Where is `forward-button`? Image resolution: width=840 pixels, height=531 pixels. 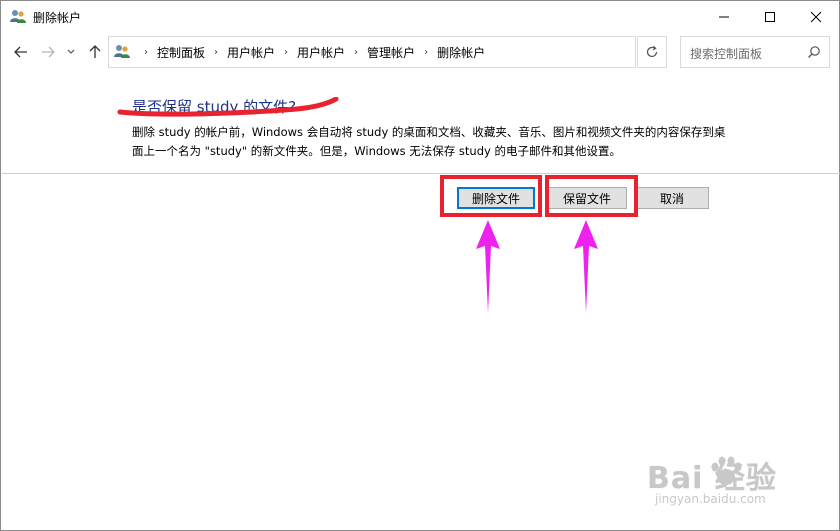 forward-button is located at coordinates (48, 52).